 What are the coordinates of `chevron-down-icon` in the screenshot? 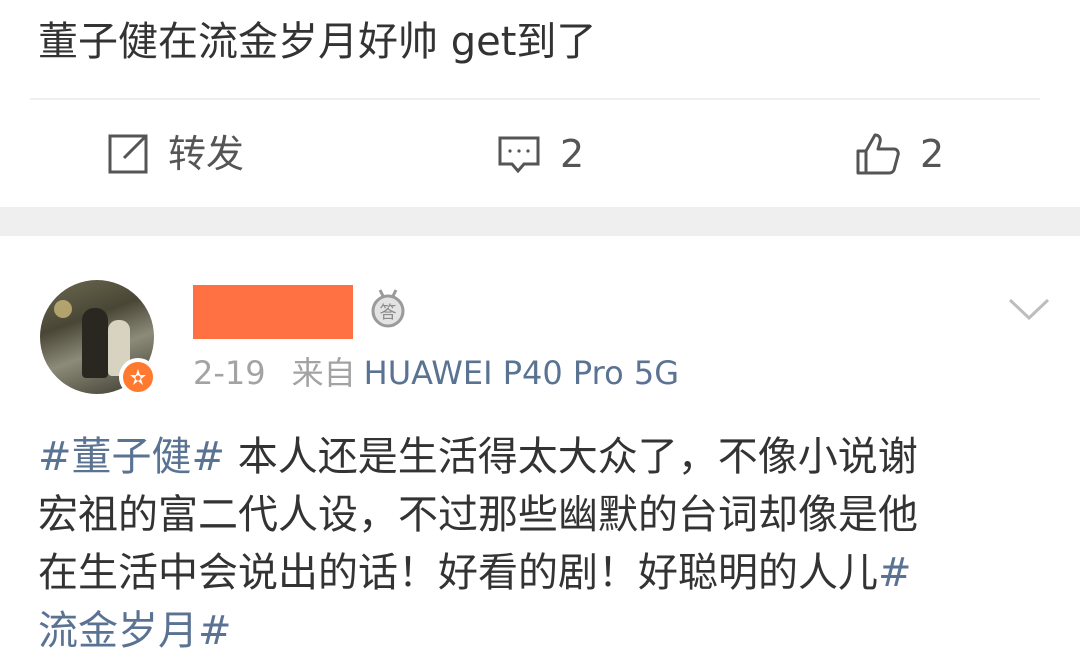 It's located at (1029, 309).